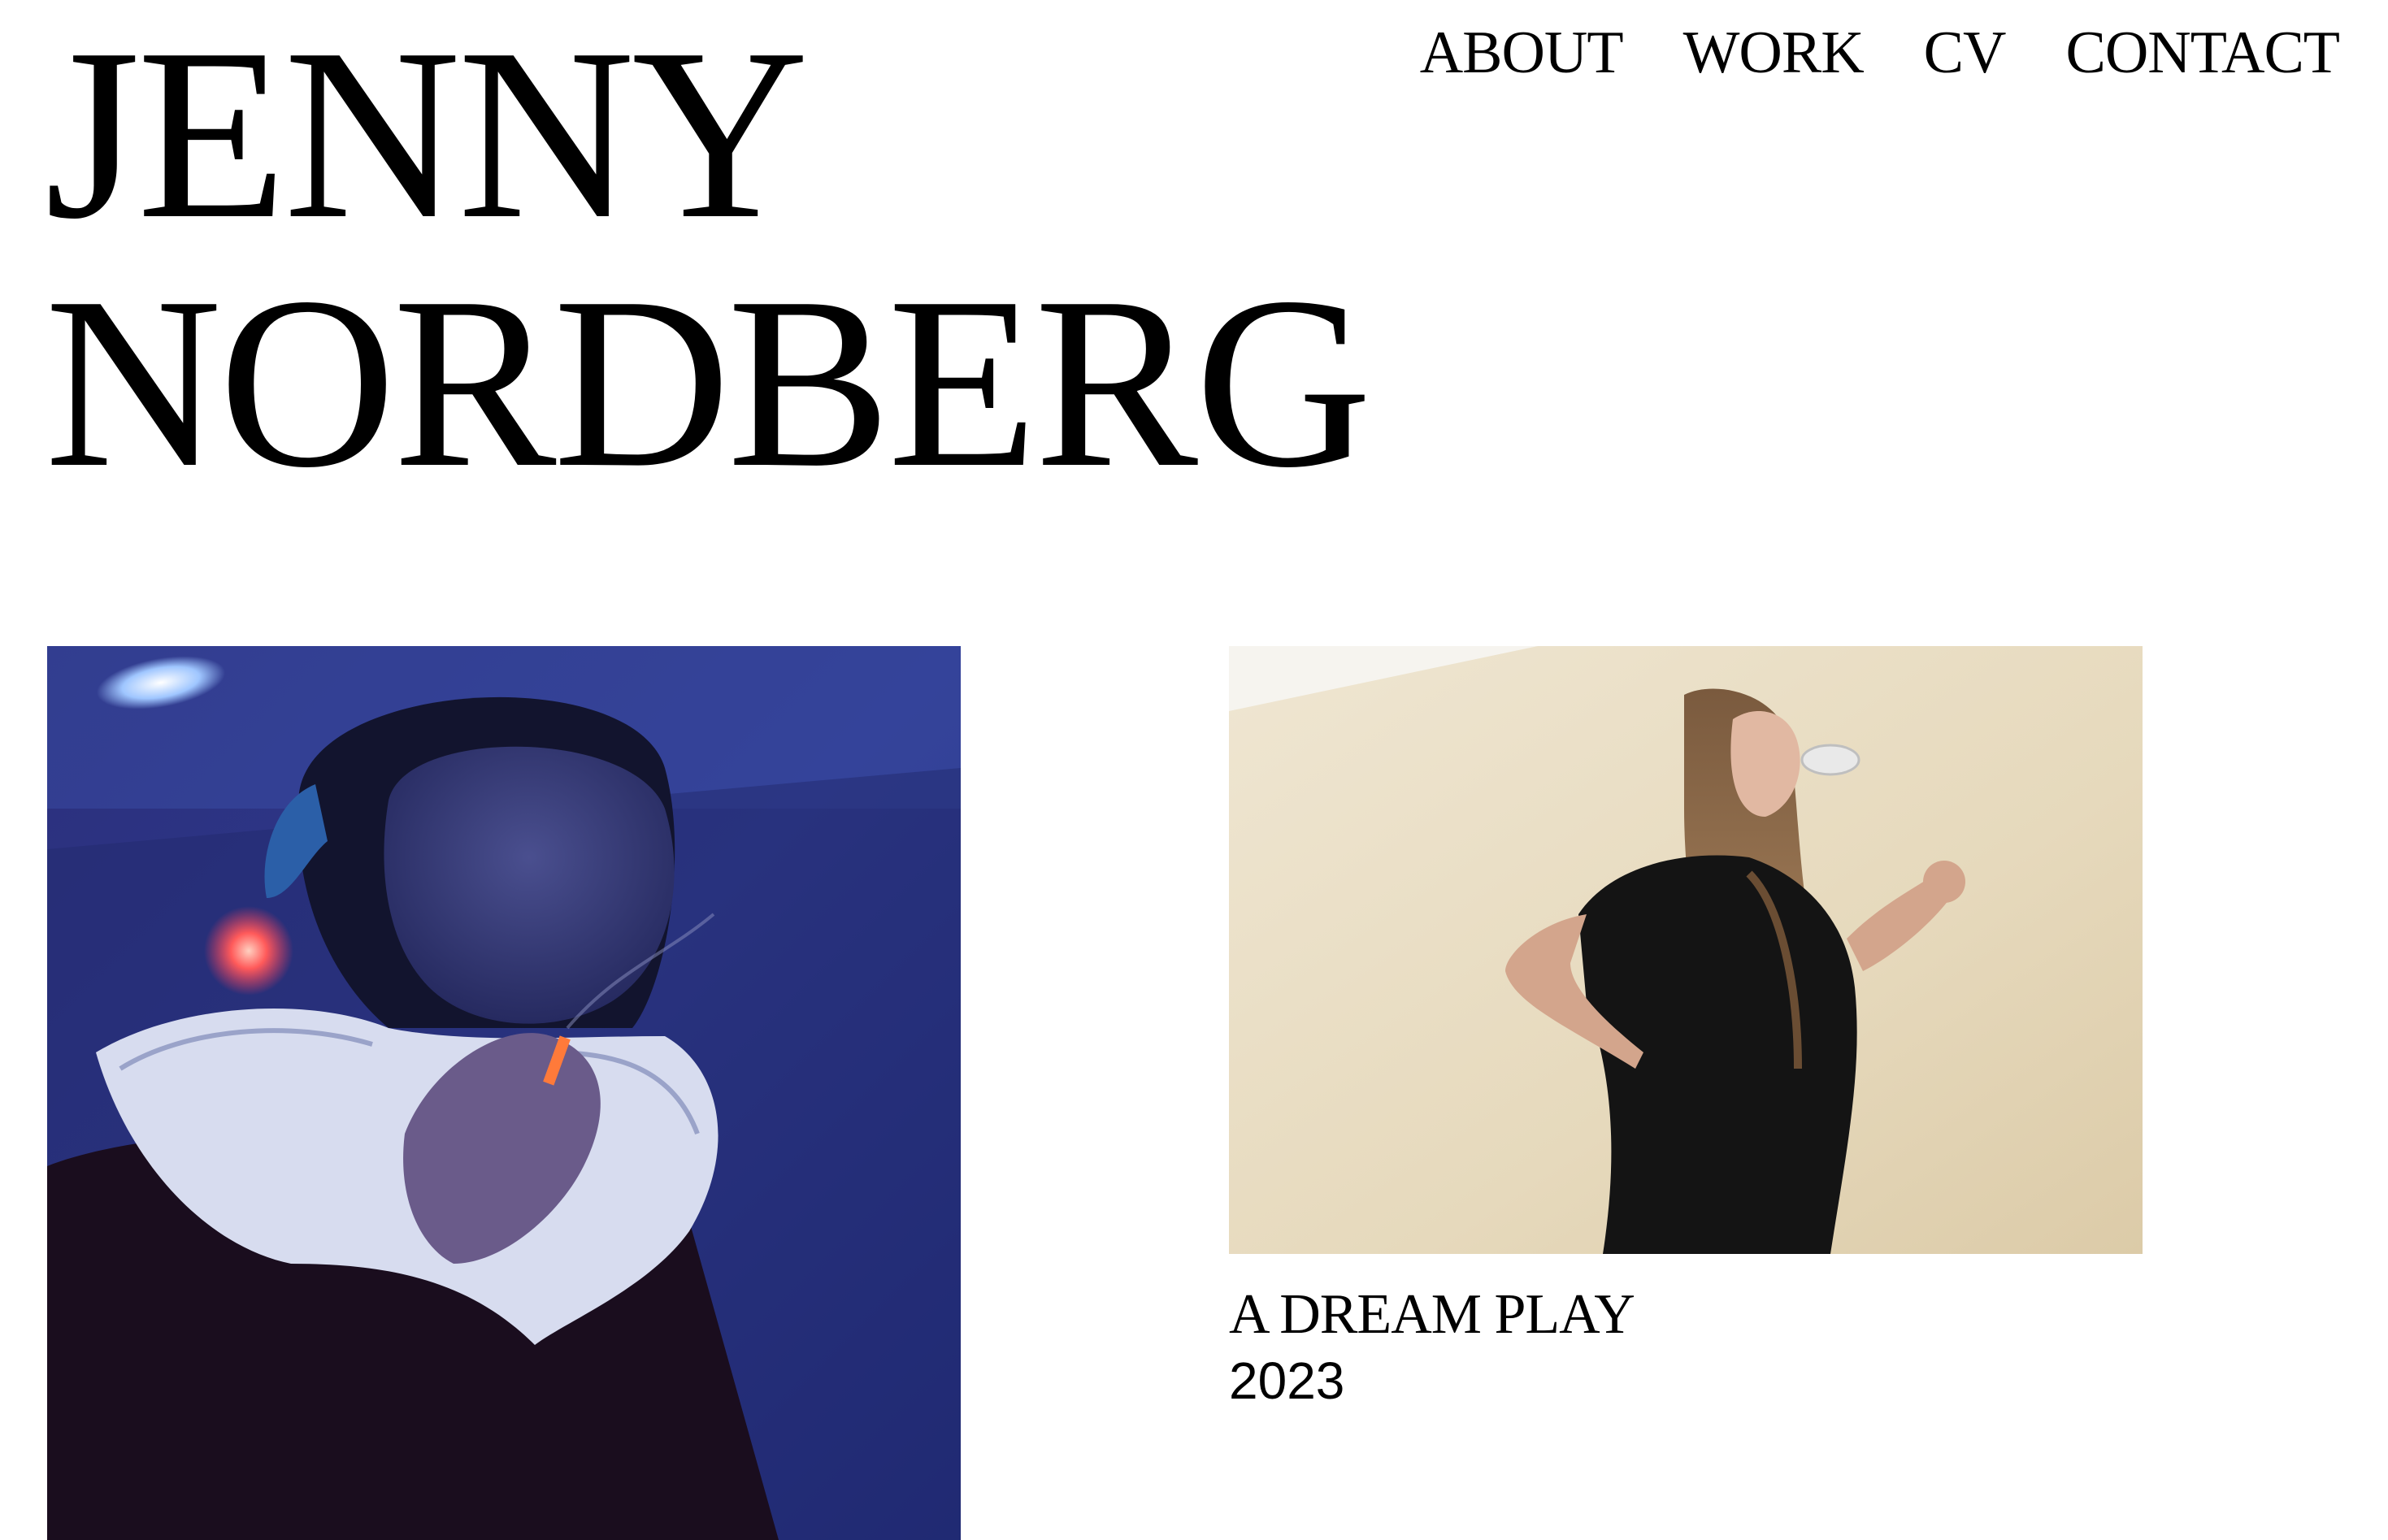 Image resolution: width=2388 pixels, height=1540 pixels. Describe the element at coordinates (1880, 53) in the screenshot. I see `main-nav: ABOUT WORK CV CONTACT` at that location.